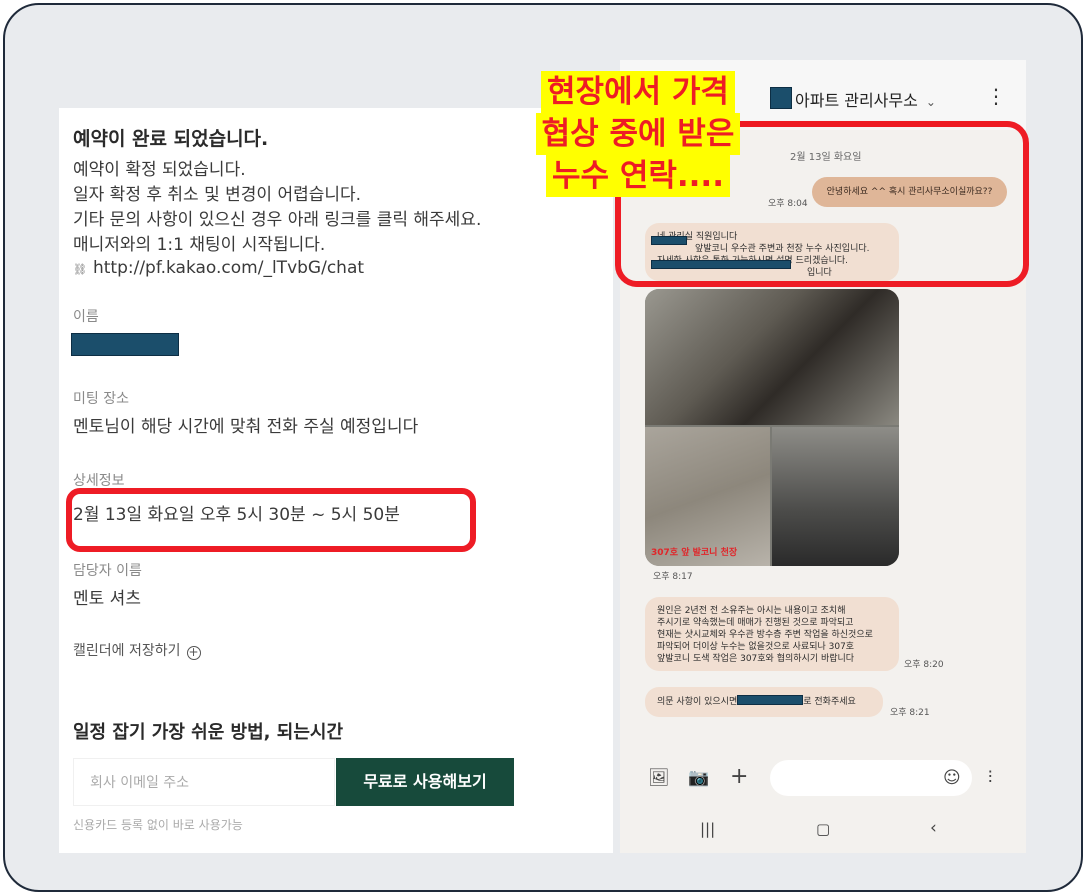 The image size is (1086, 895). What do you see at coordinates (770, 700) in the screenshot?
I see `redacted-phone` at bounding box center [770, 700].